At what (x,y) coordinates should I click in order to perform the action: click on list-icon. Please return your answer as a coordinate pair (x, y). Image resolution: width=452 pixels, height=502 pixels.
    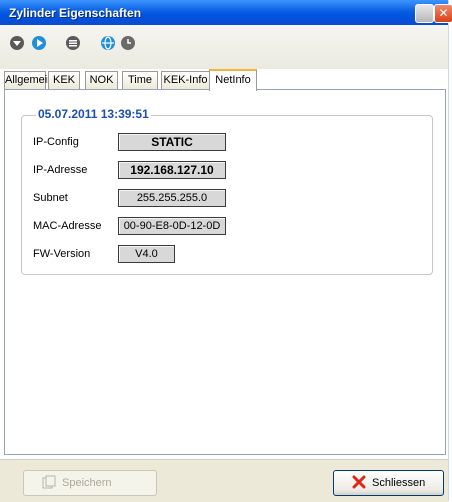
    Looking at the image, I should click on (73, 43).